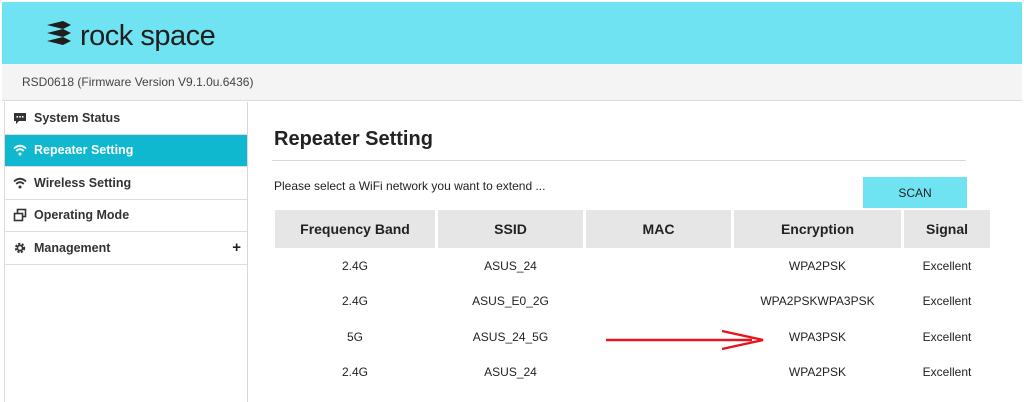  I want to click on cell-ssid: ASUS_24_5G, so click(510, 336).